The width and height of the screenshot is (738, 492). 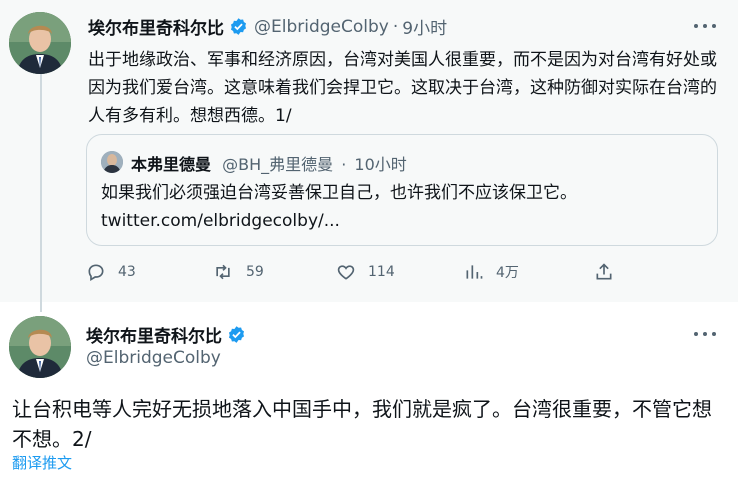 I want to click on share-icon, so click(x=604, y=271).